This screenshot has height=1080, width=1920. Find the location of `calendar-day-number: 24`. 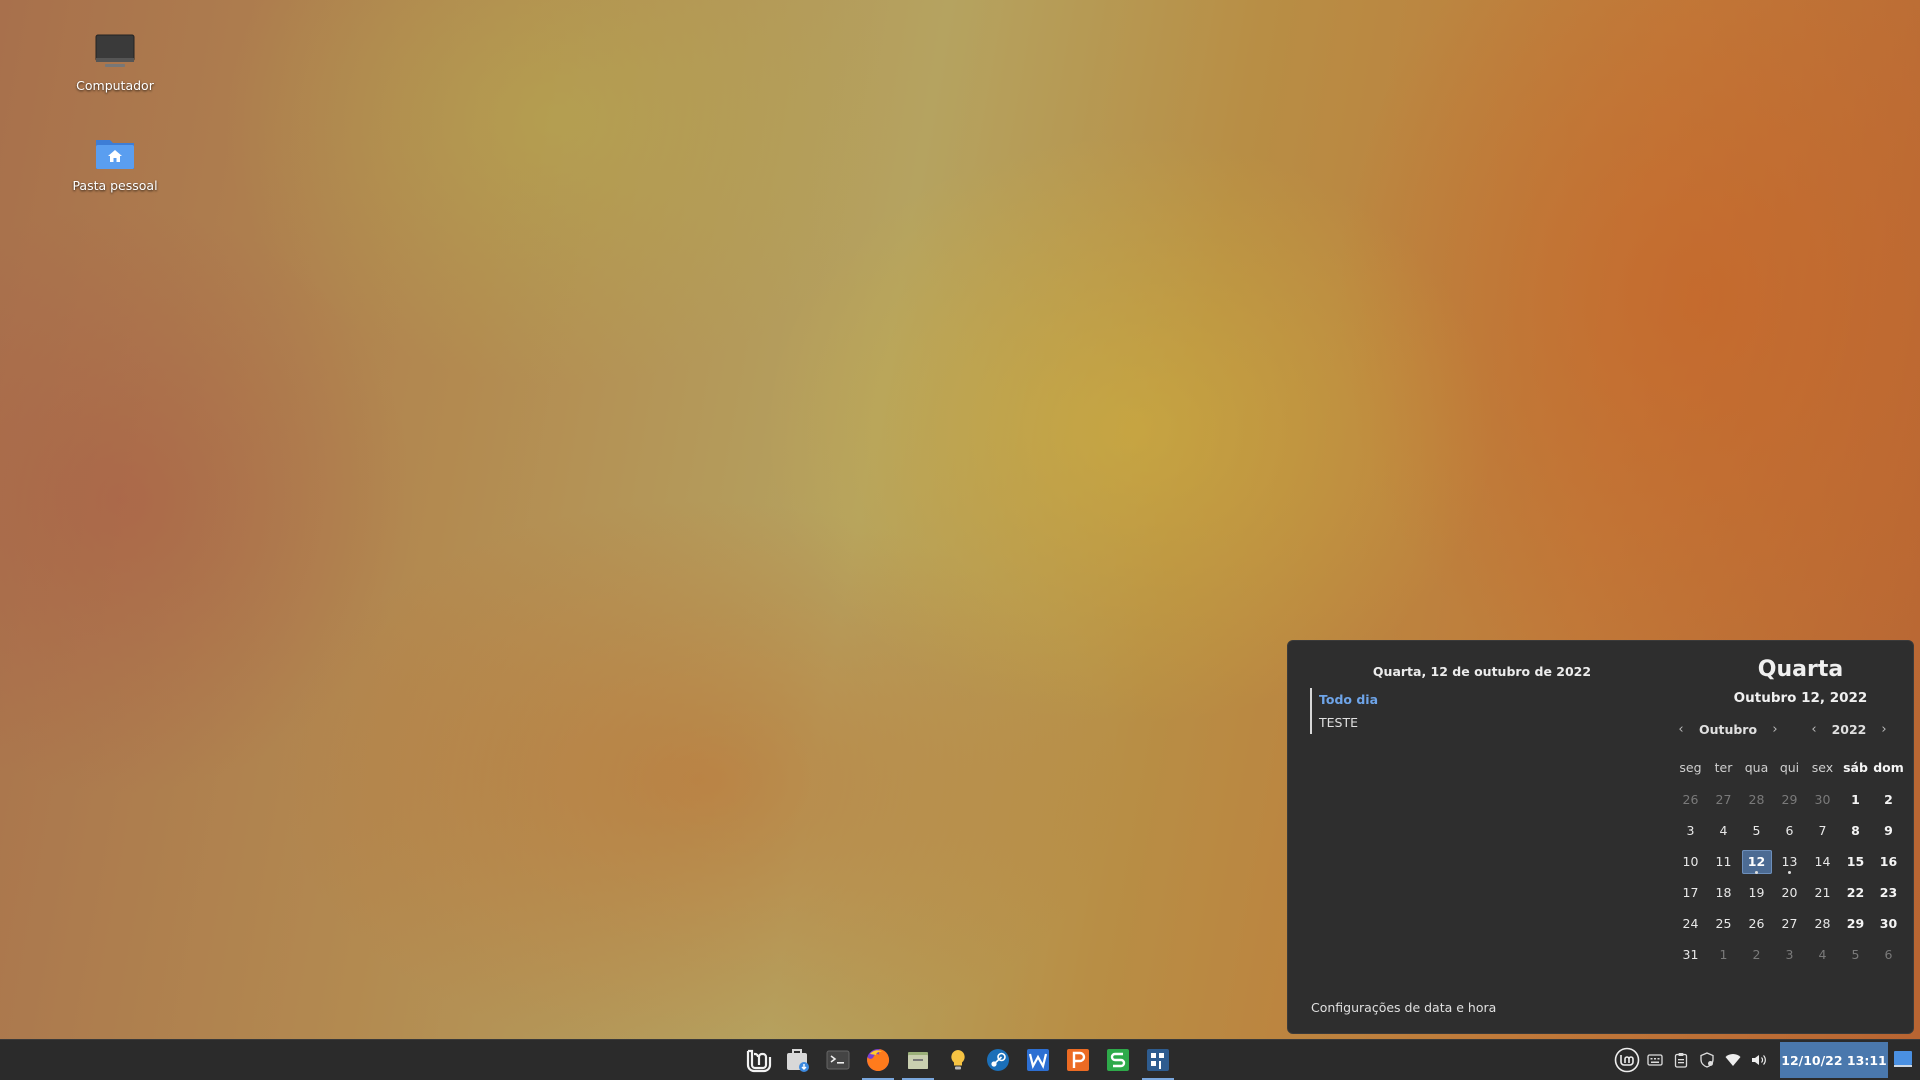

calendar-day-number: 24 is located at coordinates (1690, 923).